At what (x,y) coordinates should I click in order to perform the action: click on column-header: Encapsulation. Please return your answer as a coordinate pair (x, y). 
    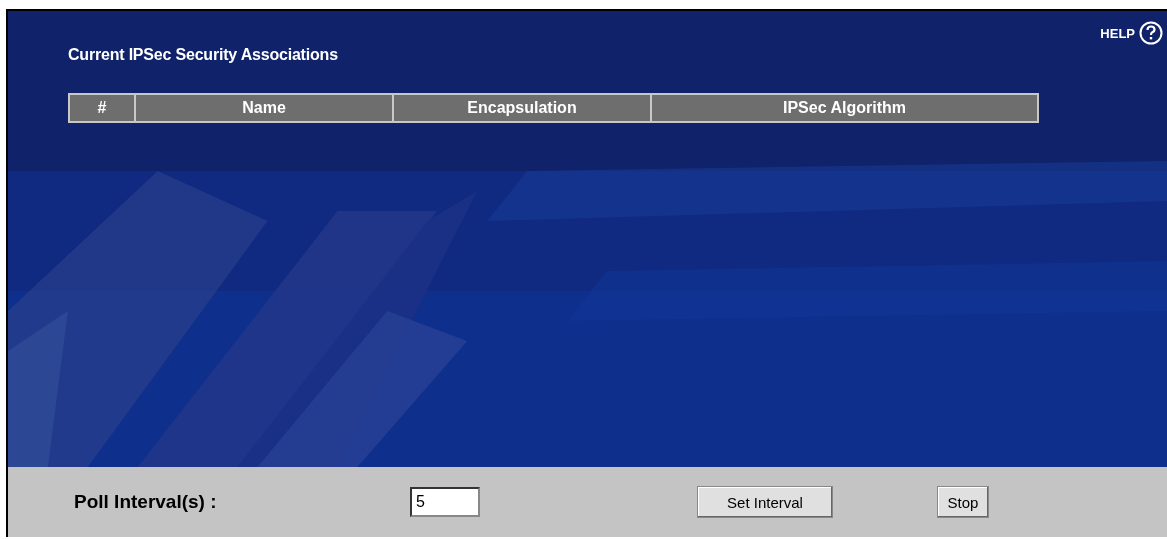
    Looking at the image, I should click on (521, 108).